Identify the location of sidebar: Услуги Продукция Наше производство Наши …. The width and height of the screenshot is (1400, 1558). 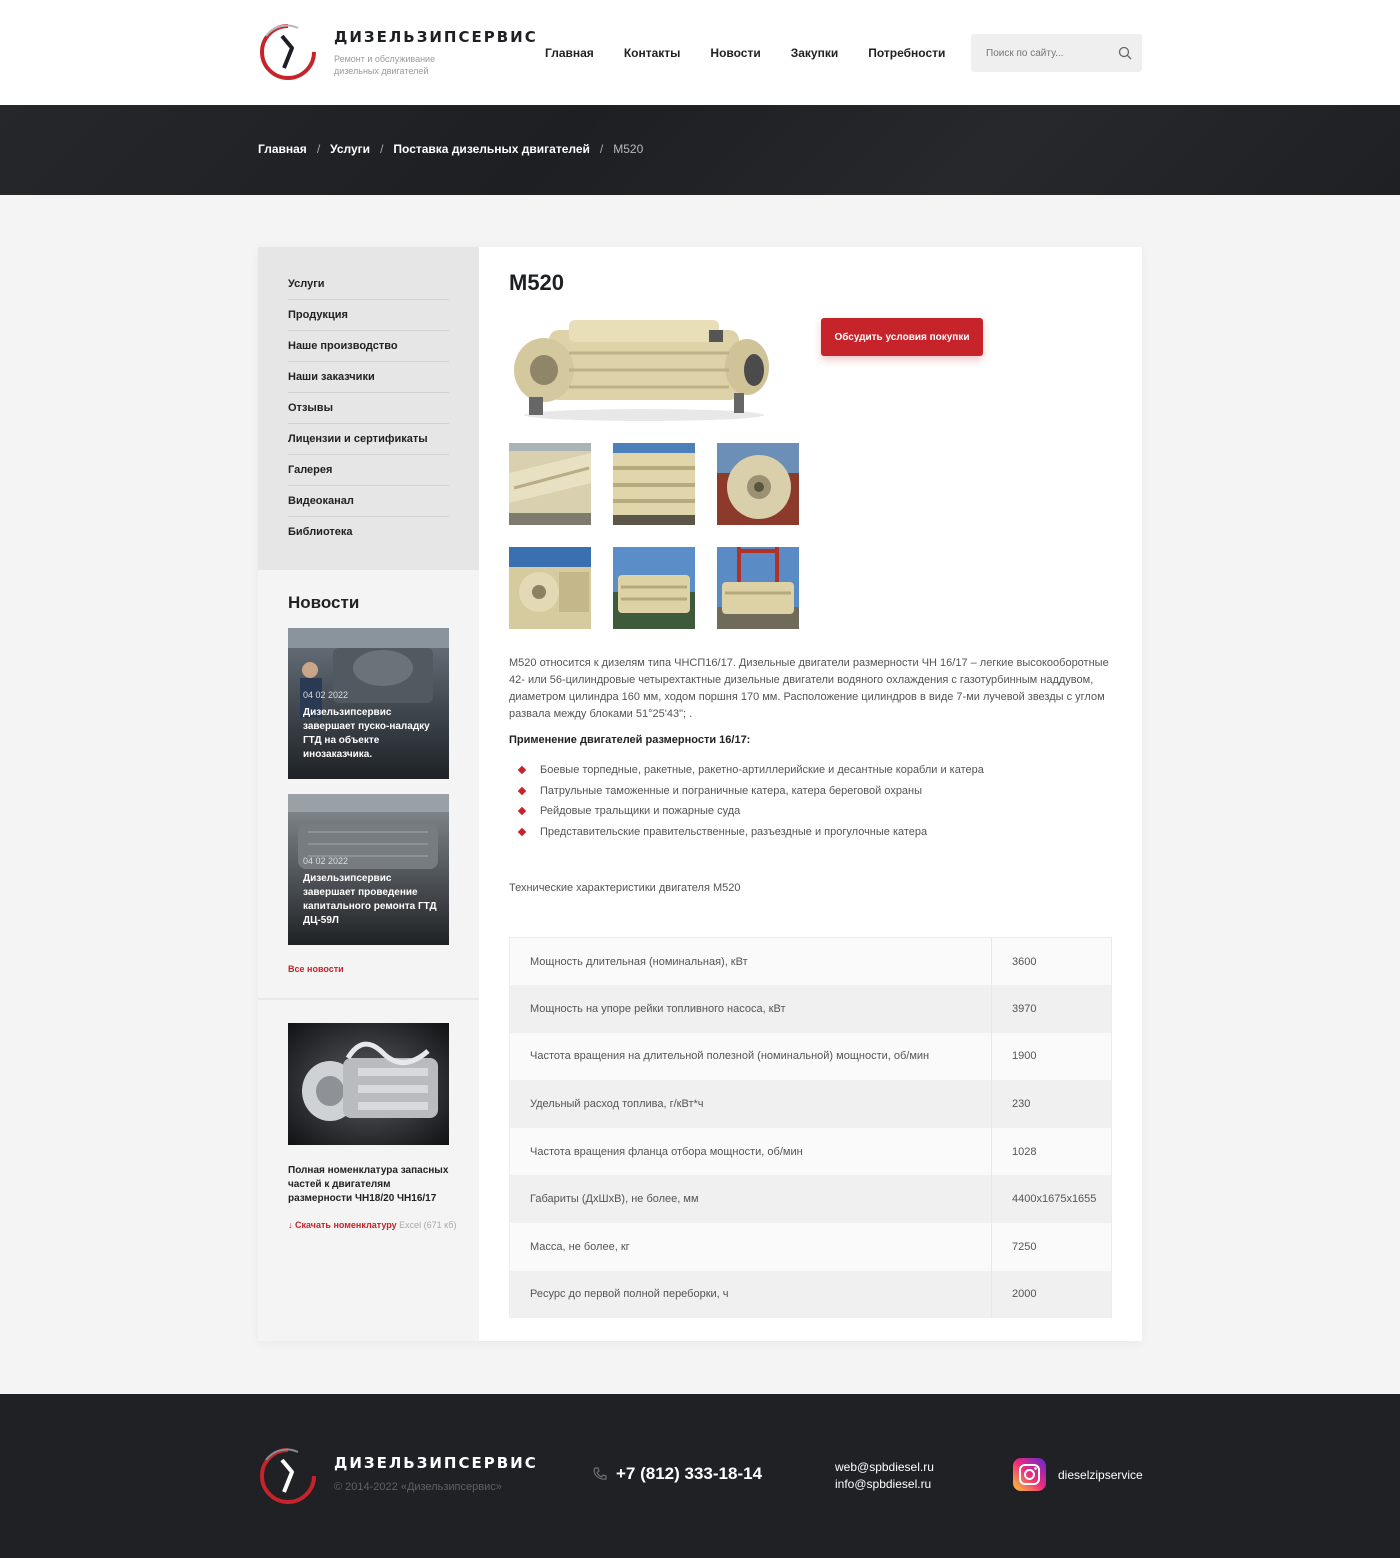
(368, 794).